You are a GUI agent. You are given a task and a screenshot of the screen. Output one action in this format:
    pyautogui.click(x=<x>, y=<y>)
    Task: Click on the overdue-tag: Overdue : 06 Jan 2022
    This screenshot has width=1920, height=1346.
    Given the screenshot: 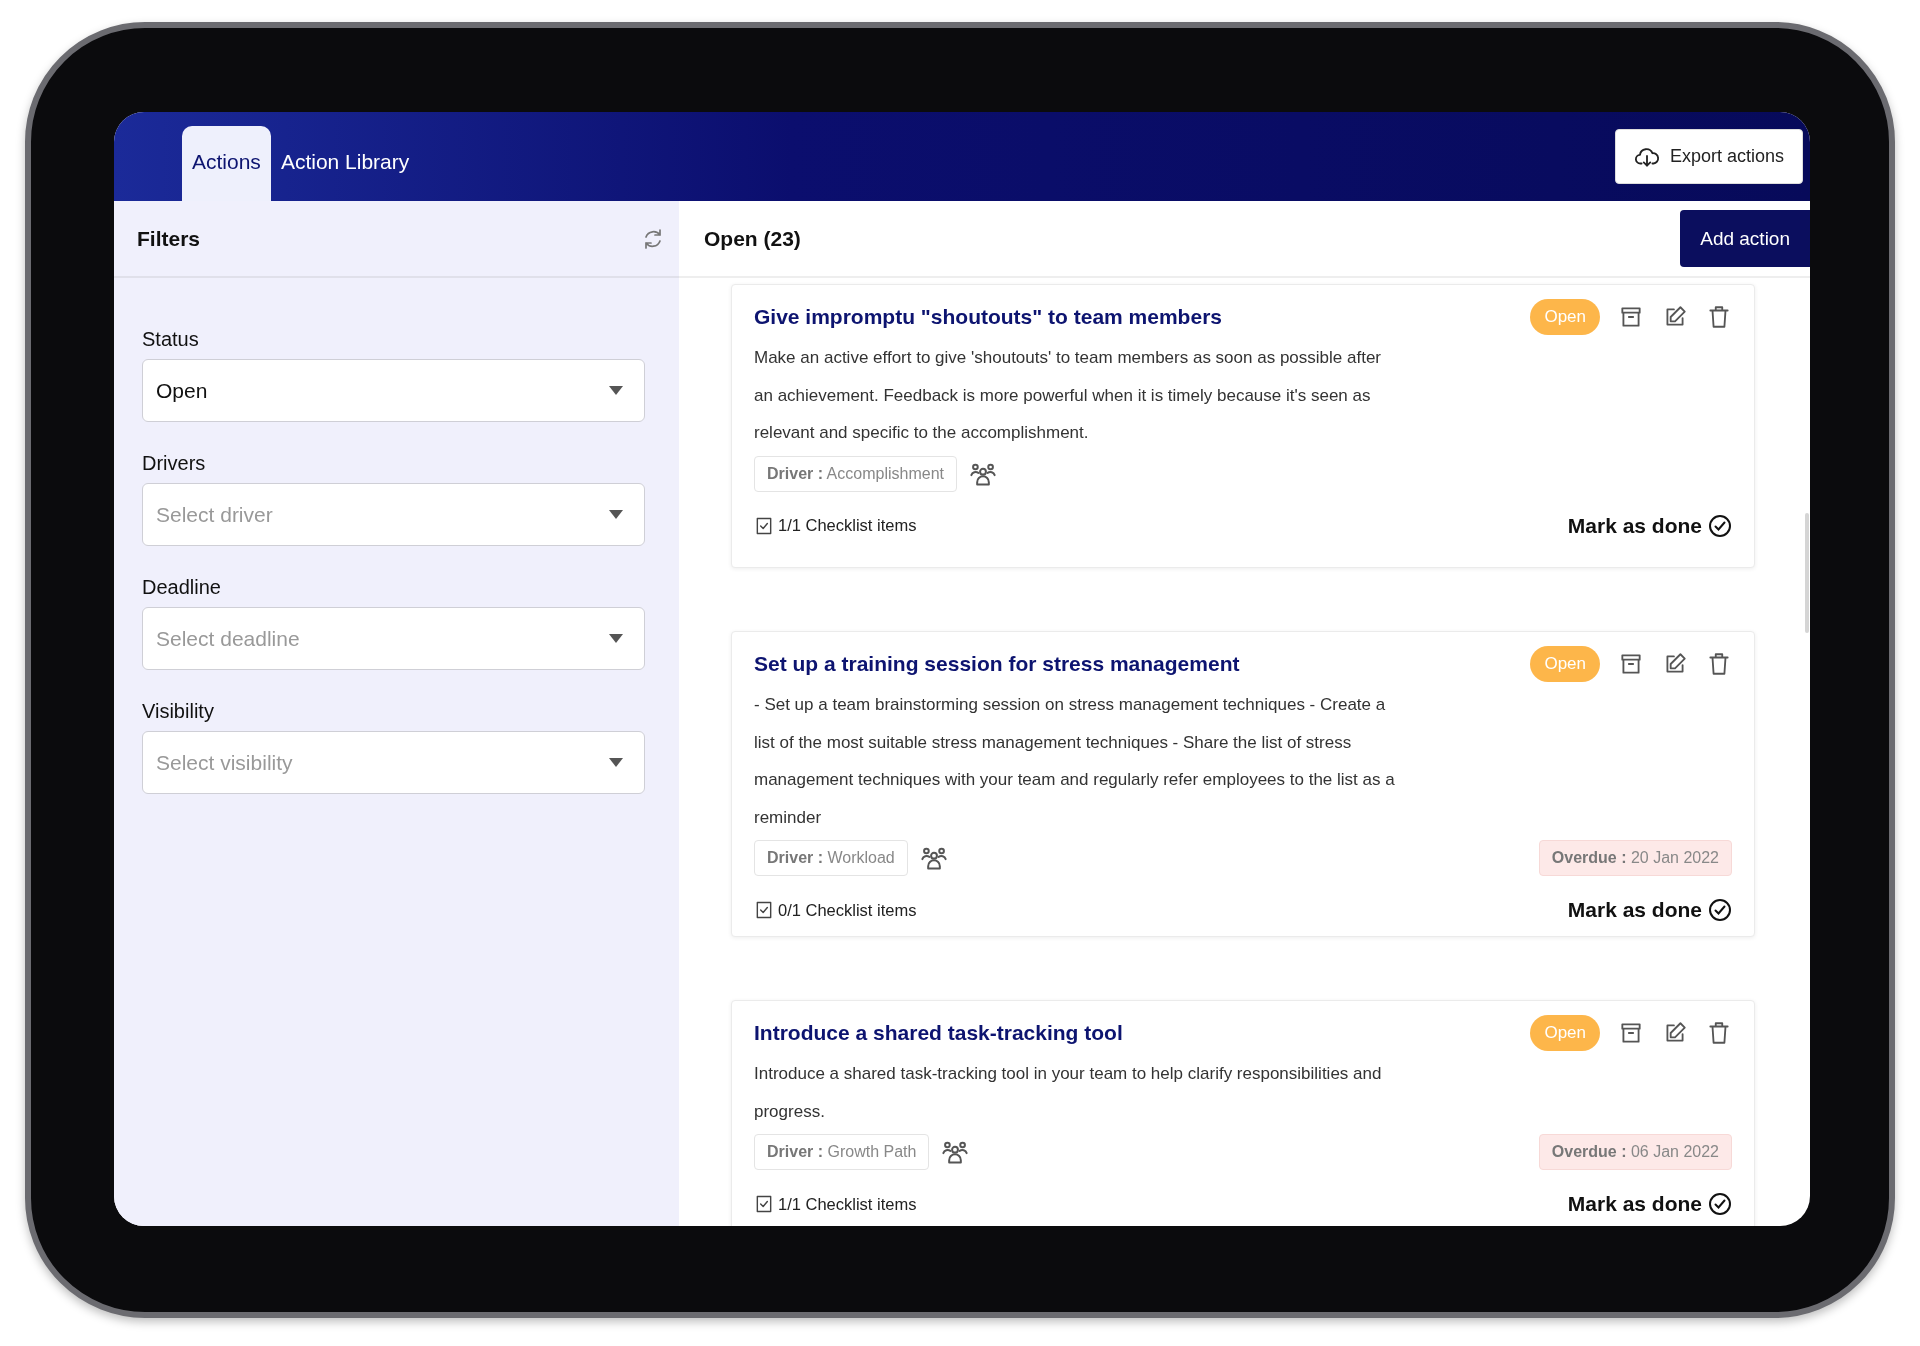 What is the action you would take?
    pyautogui.click(x=1635, y=1152)
    